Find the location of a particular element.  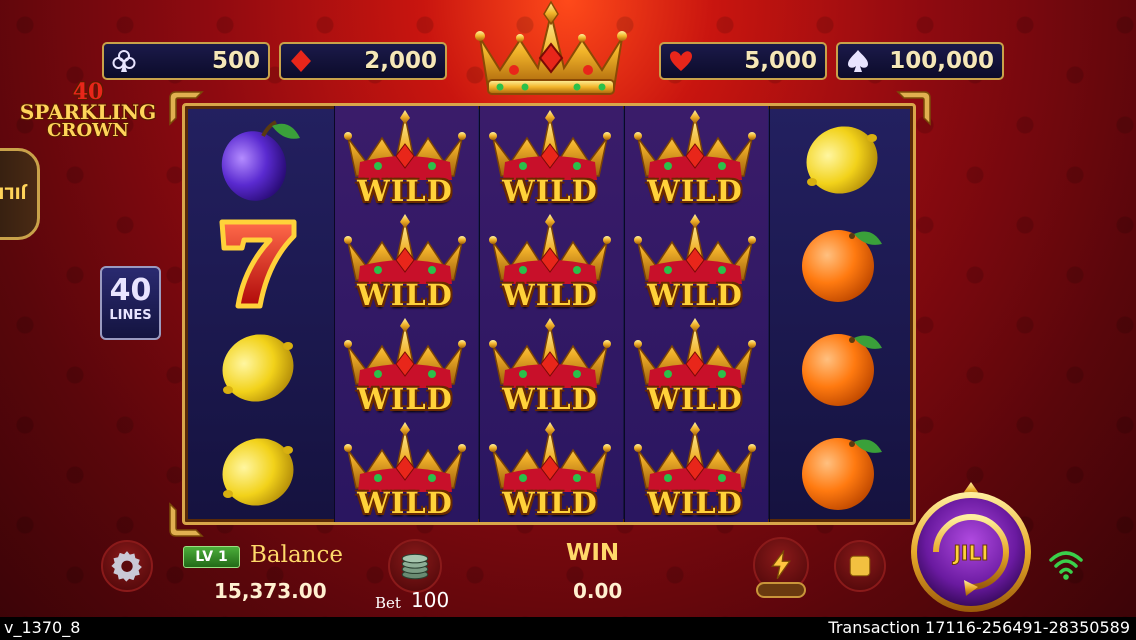

bet-label: Bet is located at coordinates (388, 603).